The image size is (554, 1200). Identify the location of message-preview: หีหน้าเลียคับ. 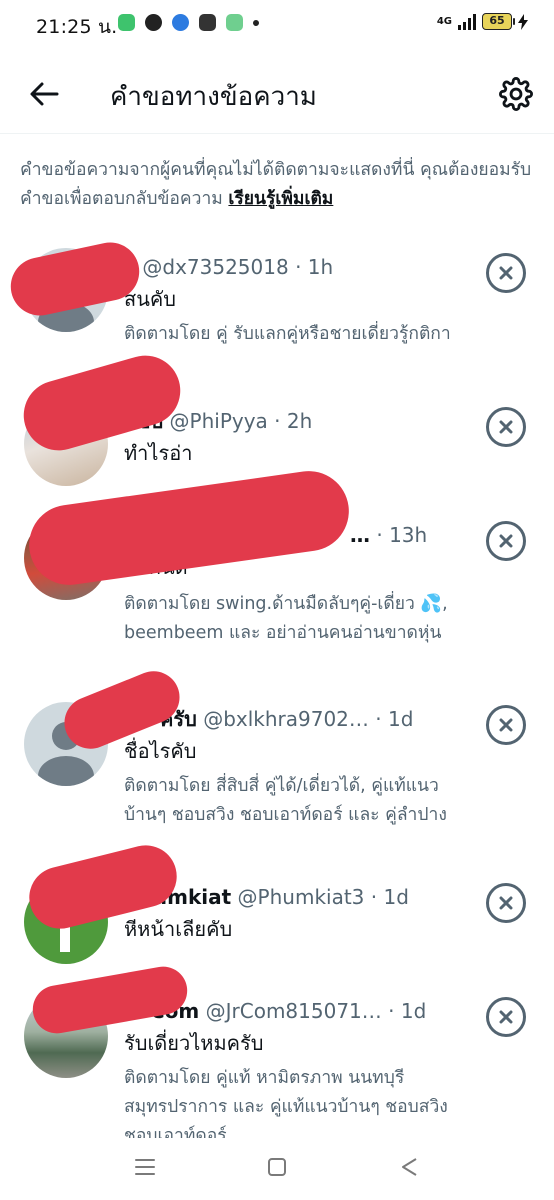
(178, 929).